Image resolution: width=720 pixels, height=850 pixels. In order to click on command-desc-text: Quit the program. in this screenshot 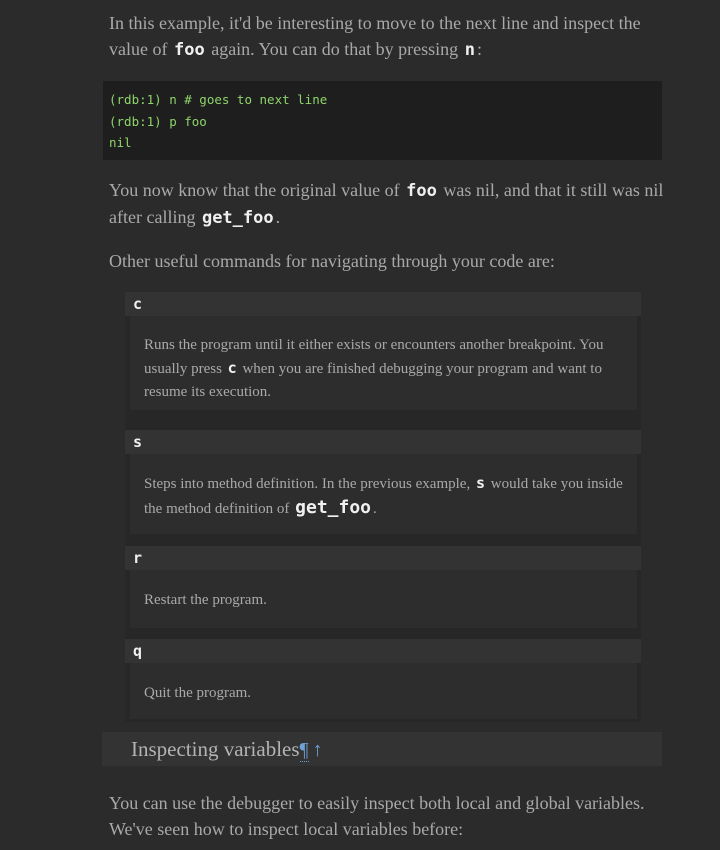, I will do `click(198, 693)`.